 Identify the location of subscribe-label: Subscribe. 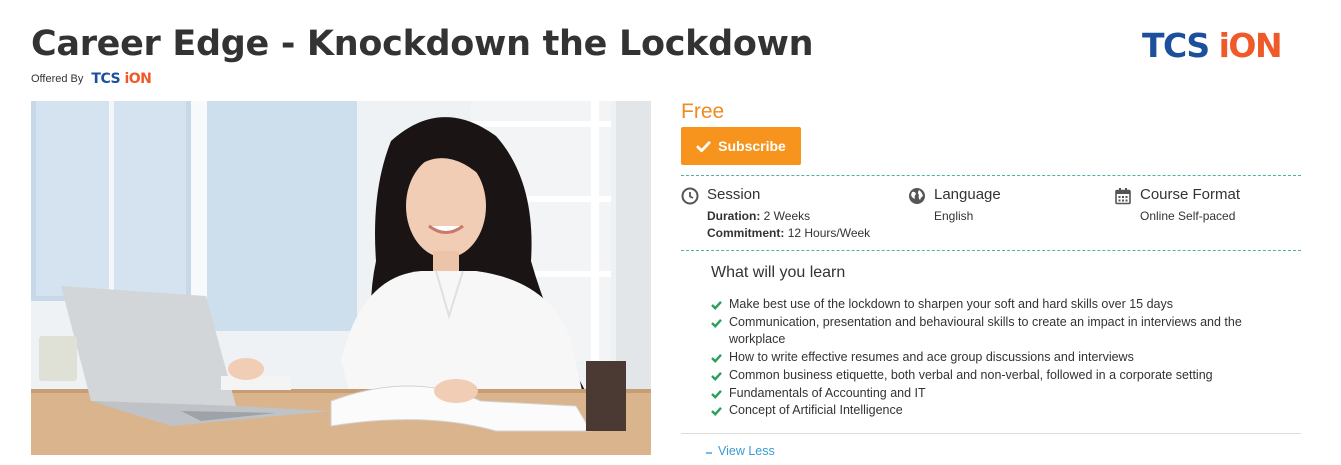
(752, 146).